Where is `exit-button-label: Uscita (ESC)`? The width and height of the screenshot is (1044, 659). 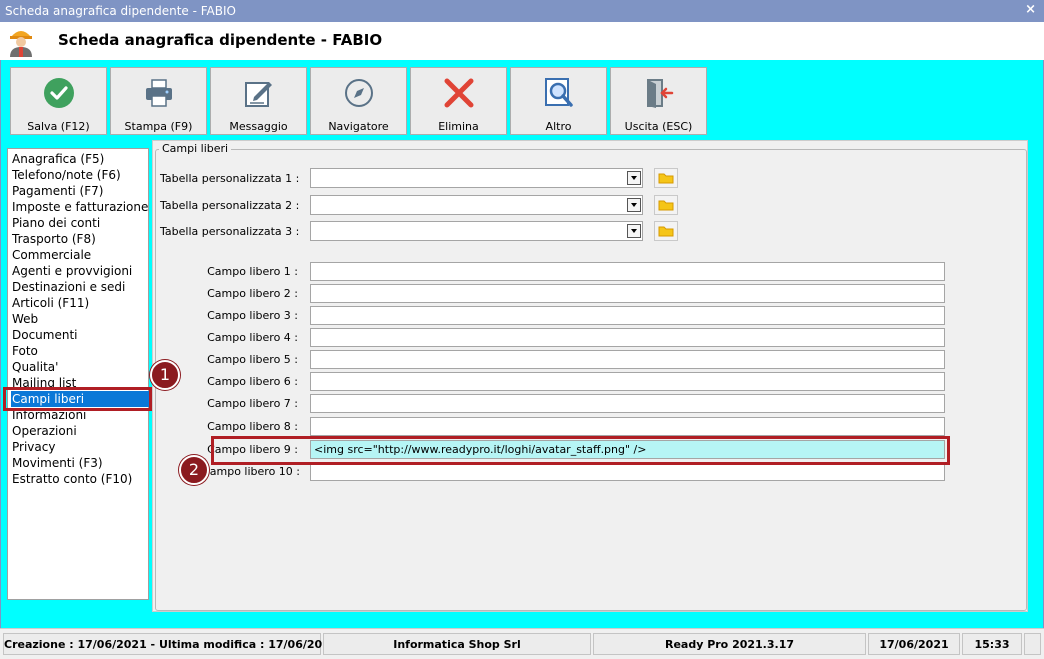 exit-button-label: Uscita (ESC) is located at coordinates (658, 126).